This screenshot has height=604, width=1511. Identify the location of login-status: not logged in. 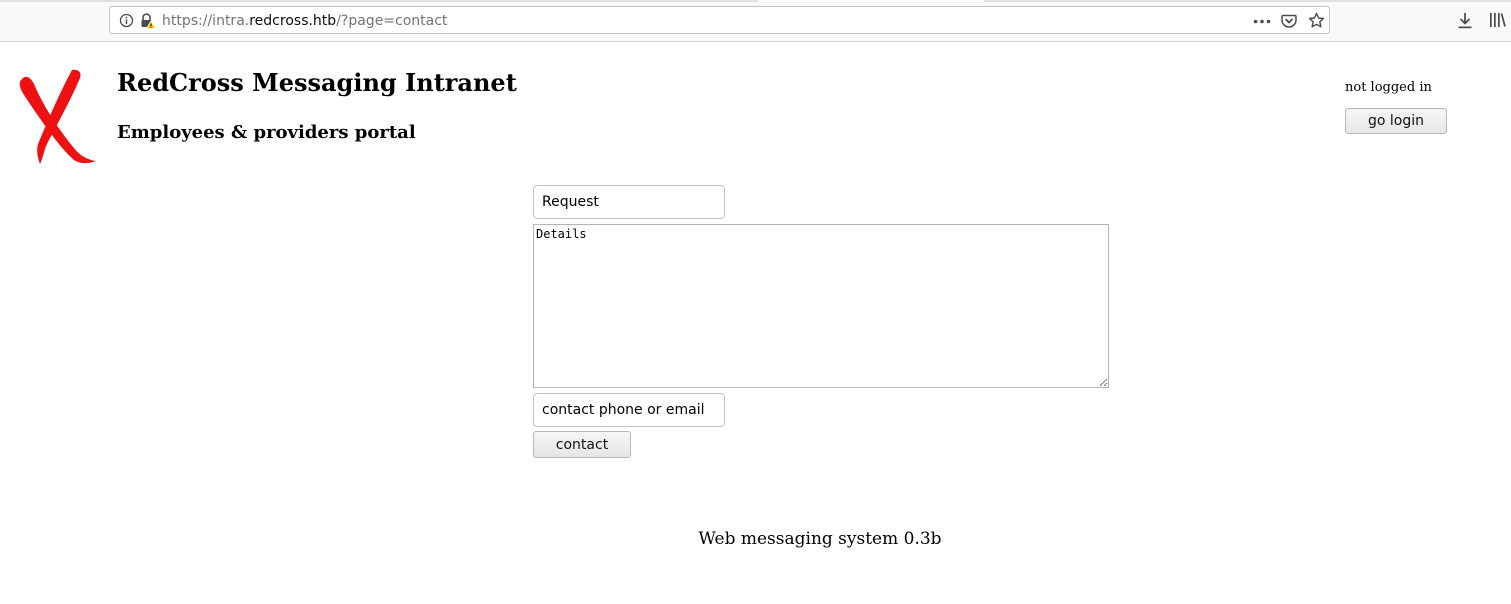
(1388, 87).